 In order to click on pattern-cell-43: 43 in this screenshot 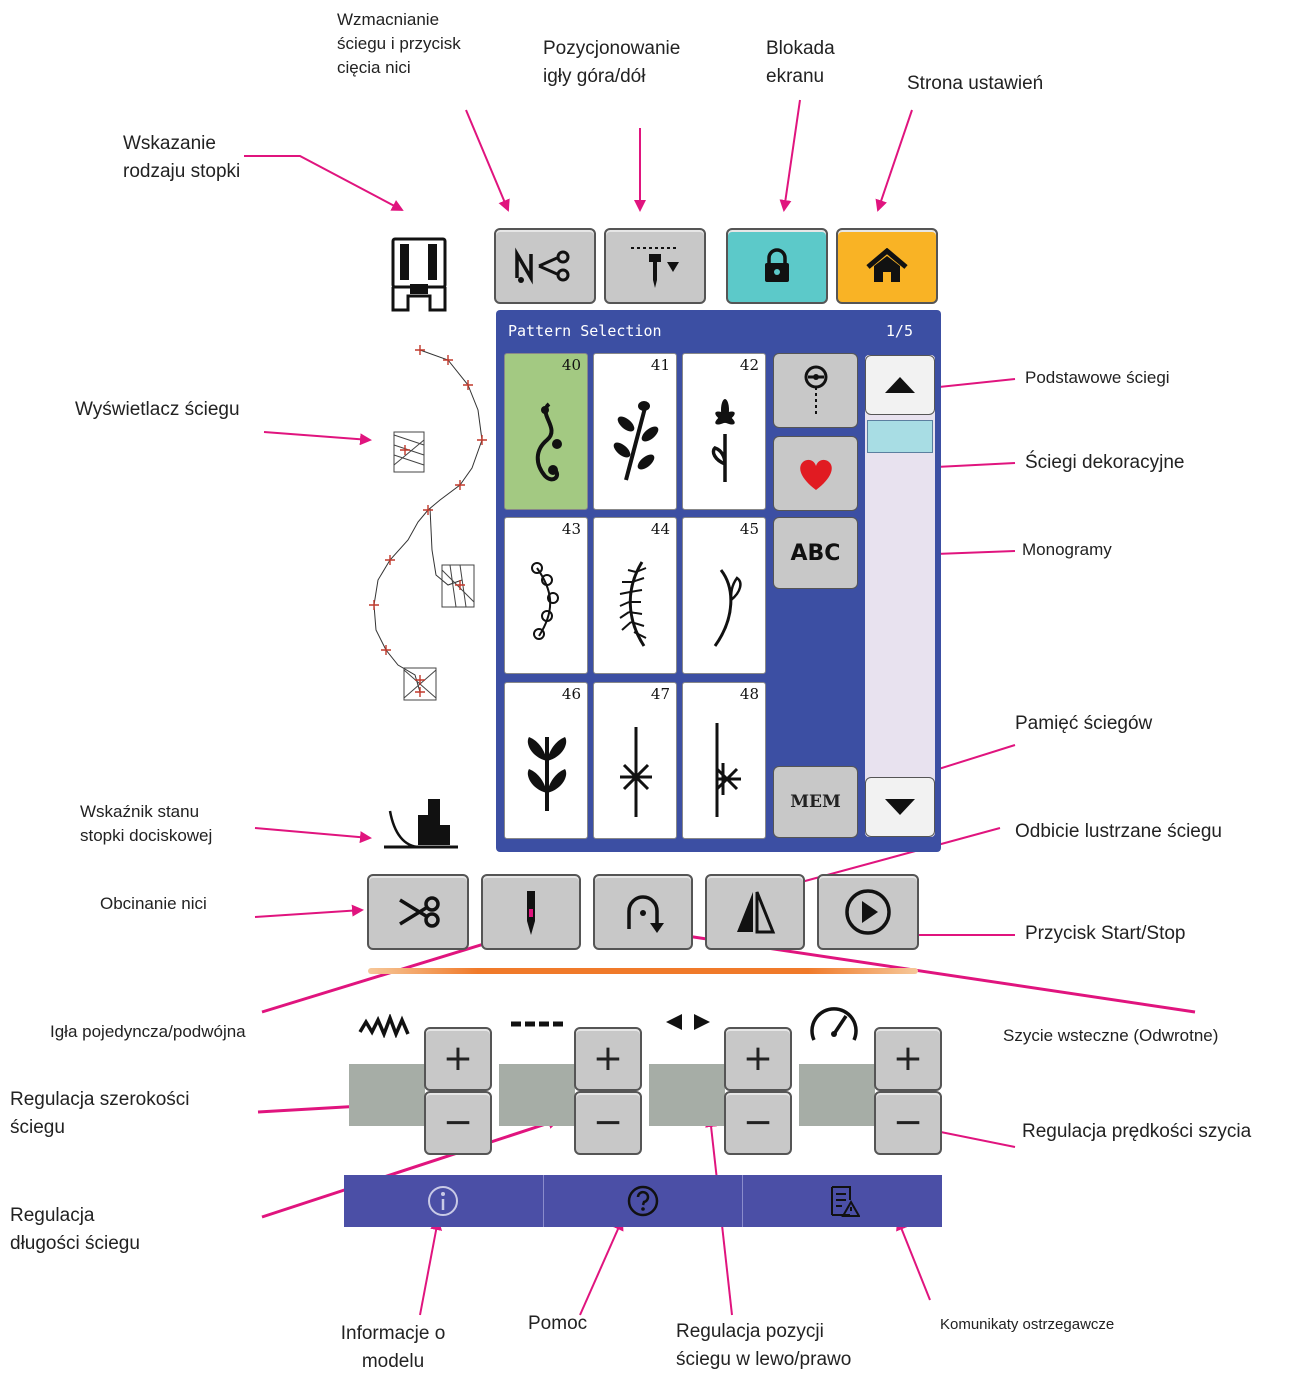, I will do `click(546, 595)`.